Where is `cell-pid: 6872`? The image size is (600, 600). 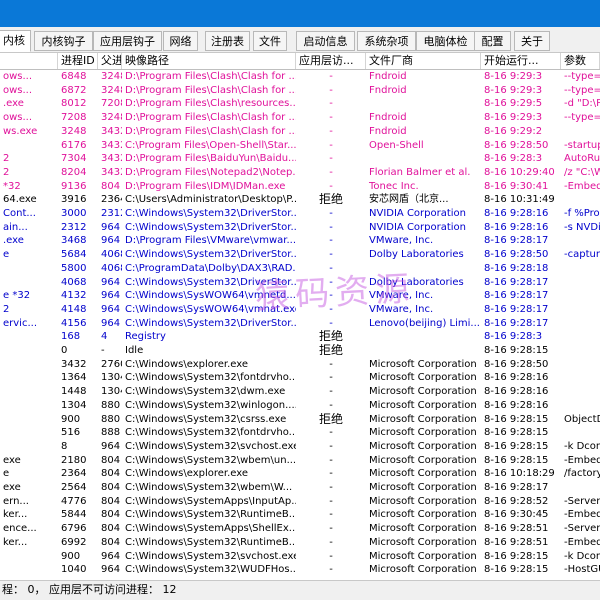 cell-pid: 6872 is located at coordinates (74, 90).